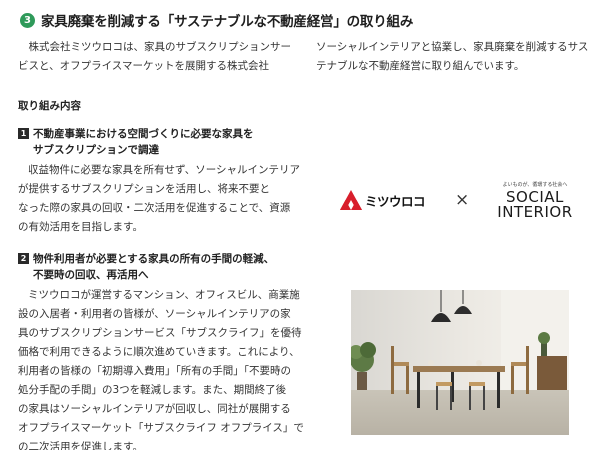  What do you see at coordinates (80, 445) in the screenshot?
I see `body-line: の二次活用を促進します。` at bounding box center [80, 445].